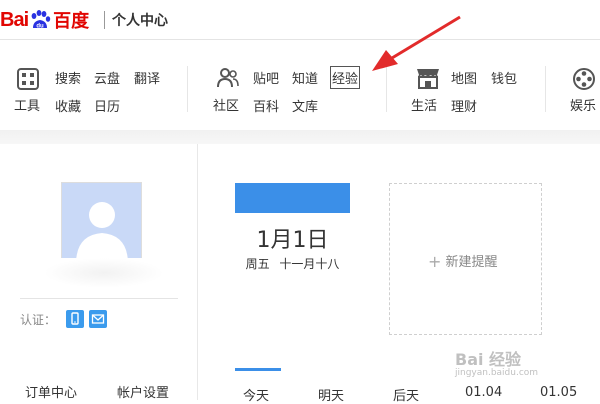 The image size is (600, 404). Describe the element at coordinates (471, 262) in the screenshot. I see `new-reminder-label: 新建提醒` at that location.